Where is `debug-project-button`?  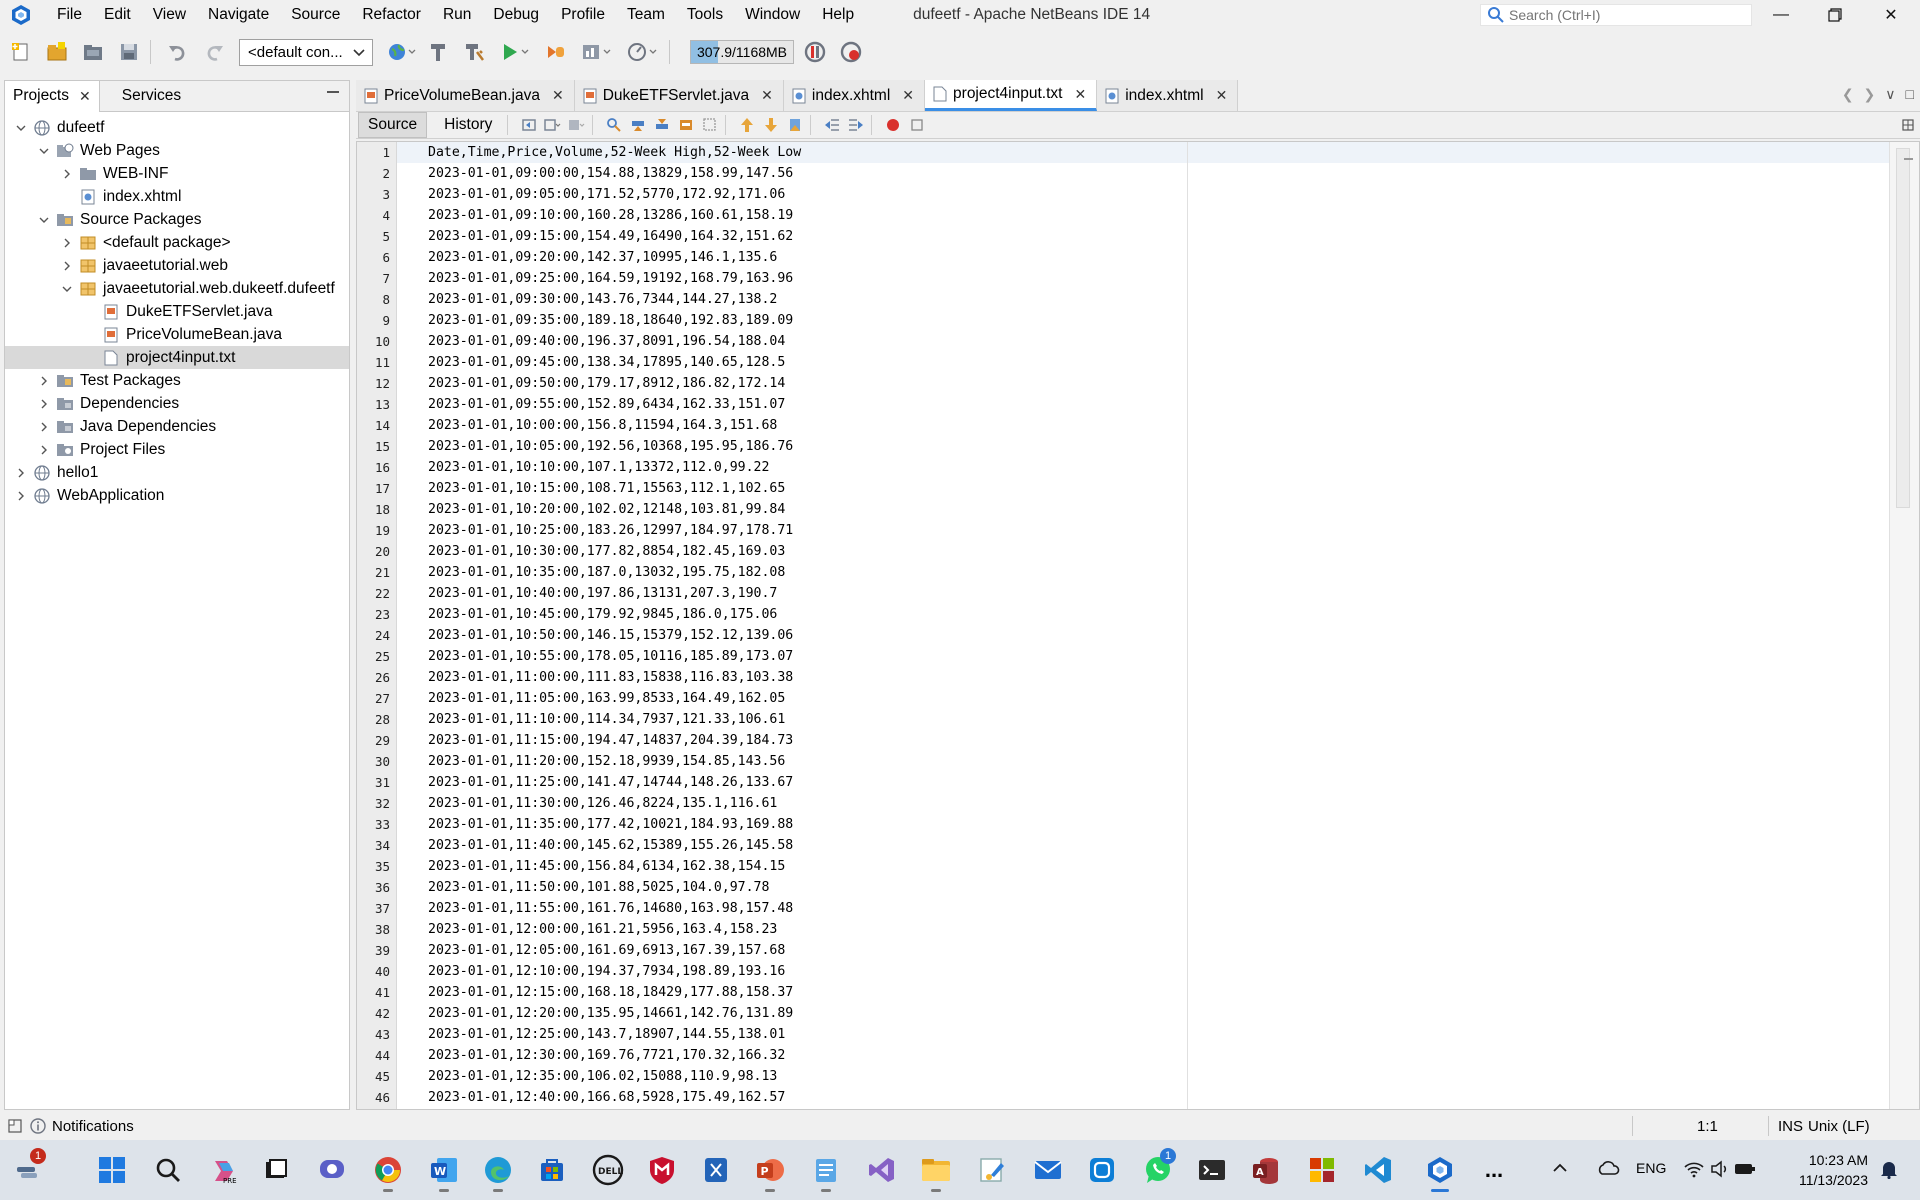
debug-project-button is located at coordinates (556, 52).